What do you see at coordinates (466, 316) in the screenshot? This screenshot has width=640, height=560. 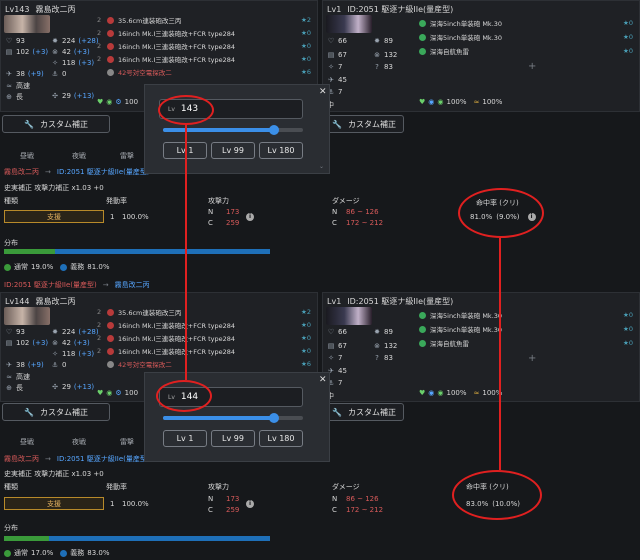 I see `equip-name: 深海5inch単装砲 Mk.30` at bounding box center [466, 316].